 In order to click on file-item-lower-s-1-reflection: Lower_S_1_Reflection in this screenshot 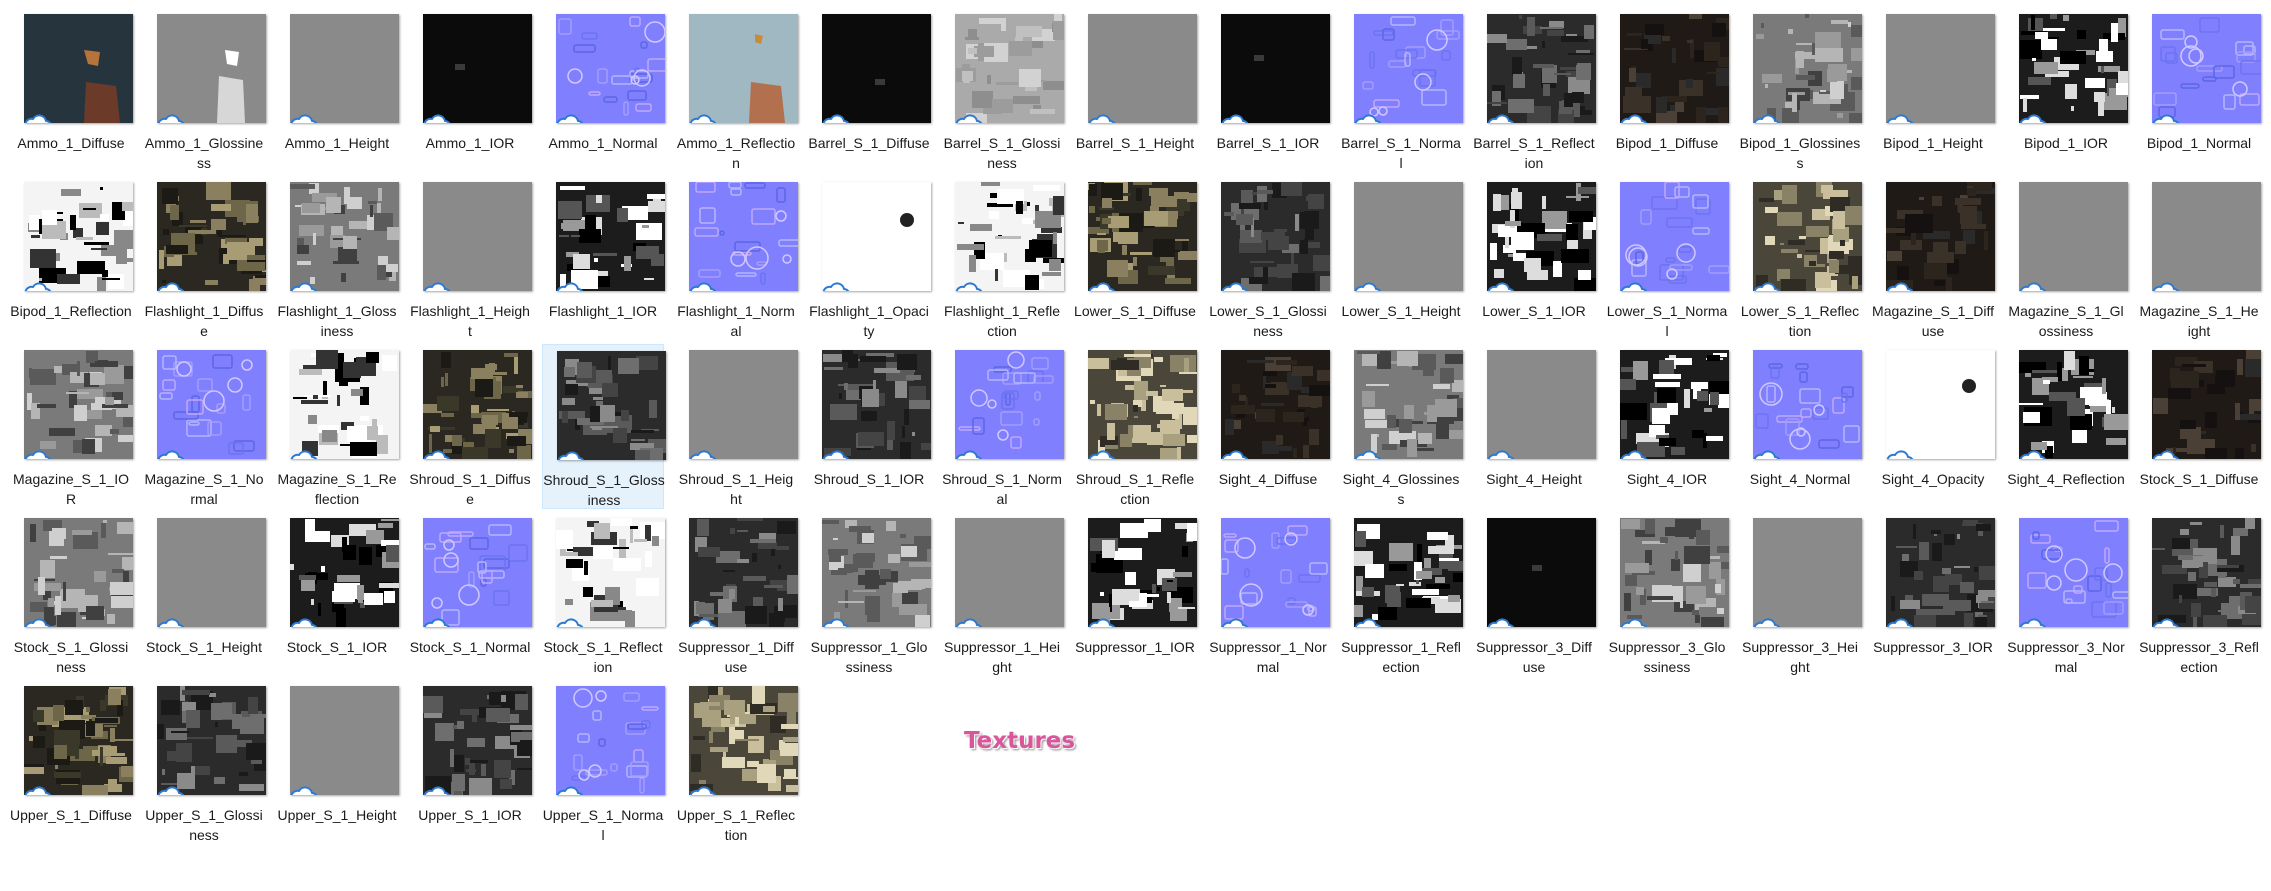, I will do `click(1800, 258)`.